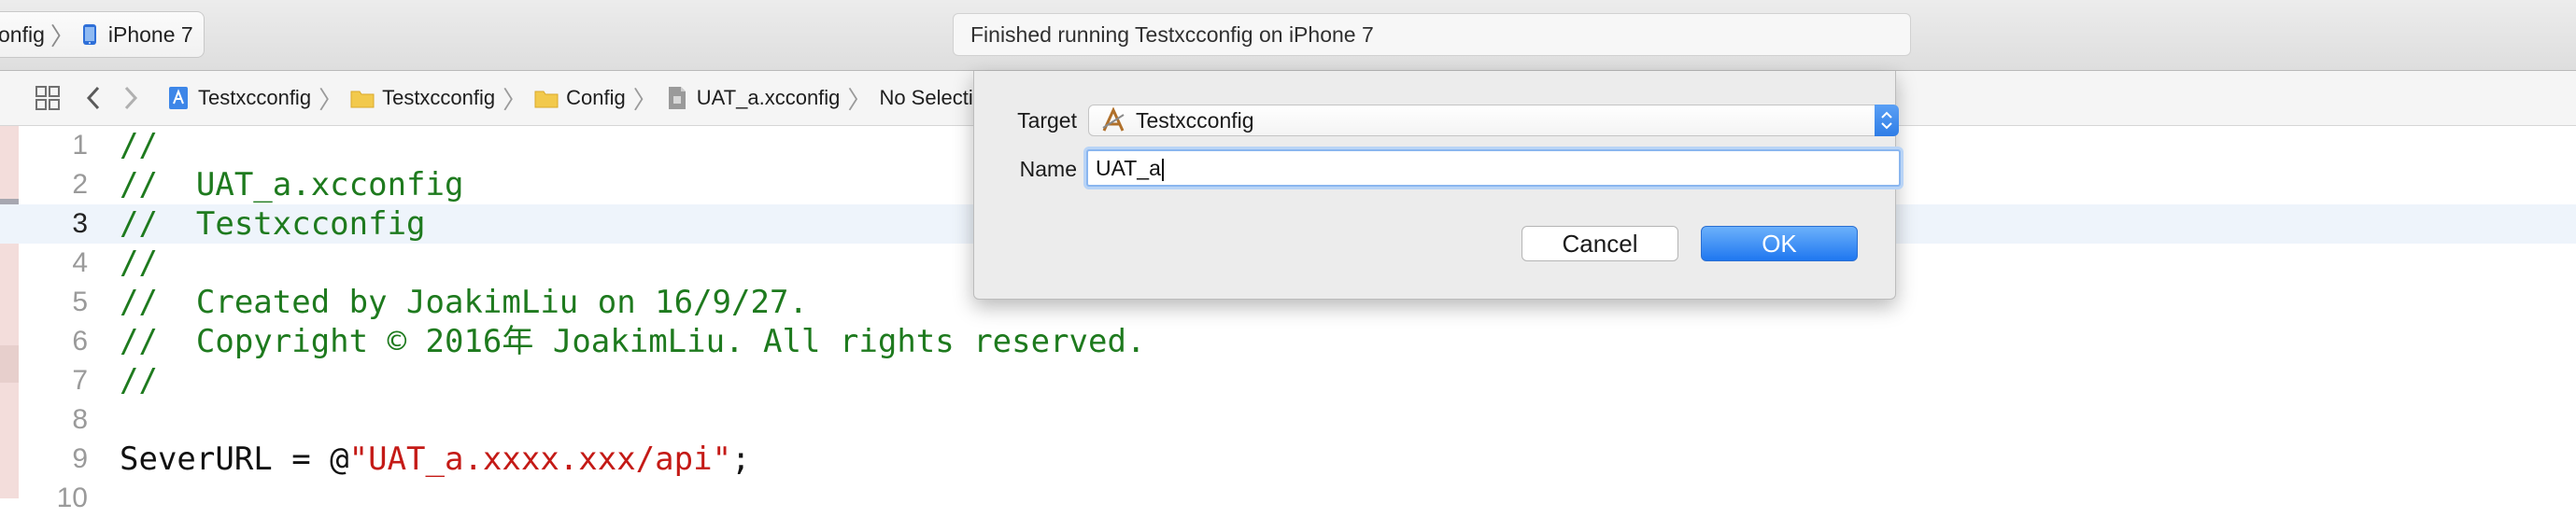  Describe the element at coordinates (596, 97) in the screenshot. I see `breadcrumb-label: Config` at that location.